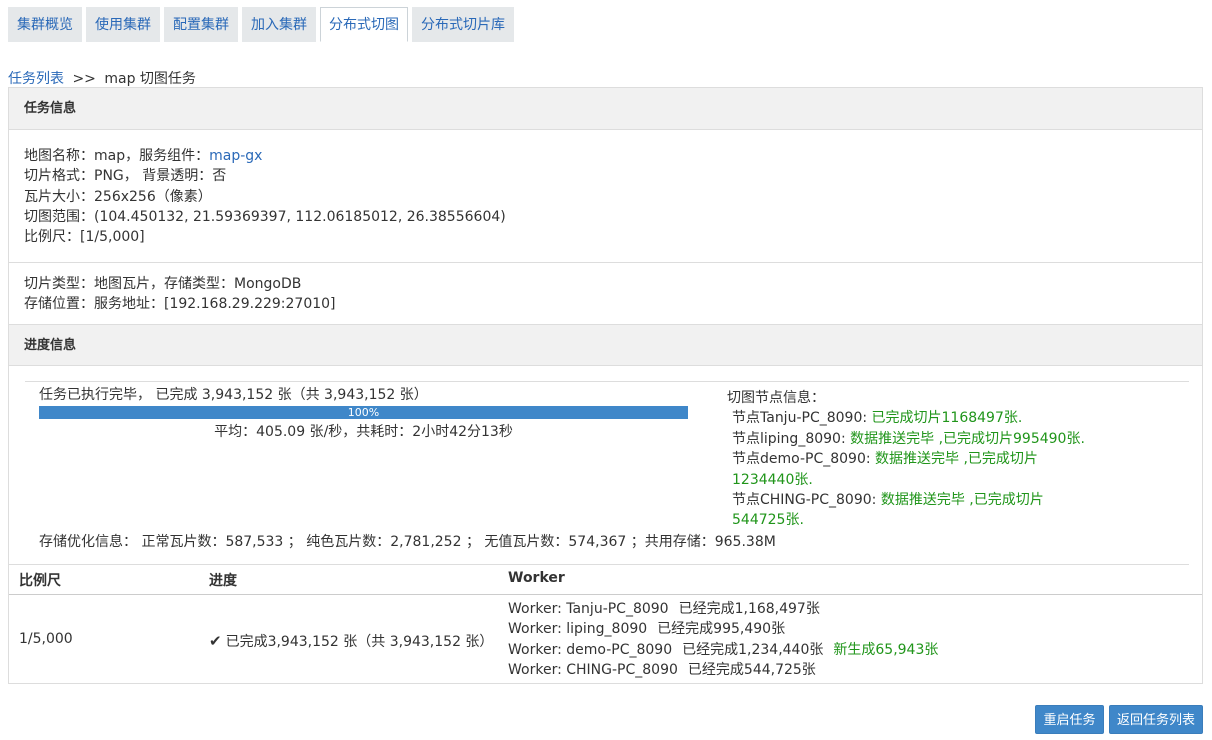 The width and height of the screenshot is (1212, 740). I want to click on task-info-header: 任务信息, so click(605, 109).